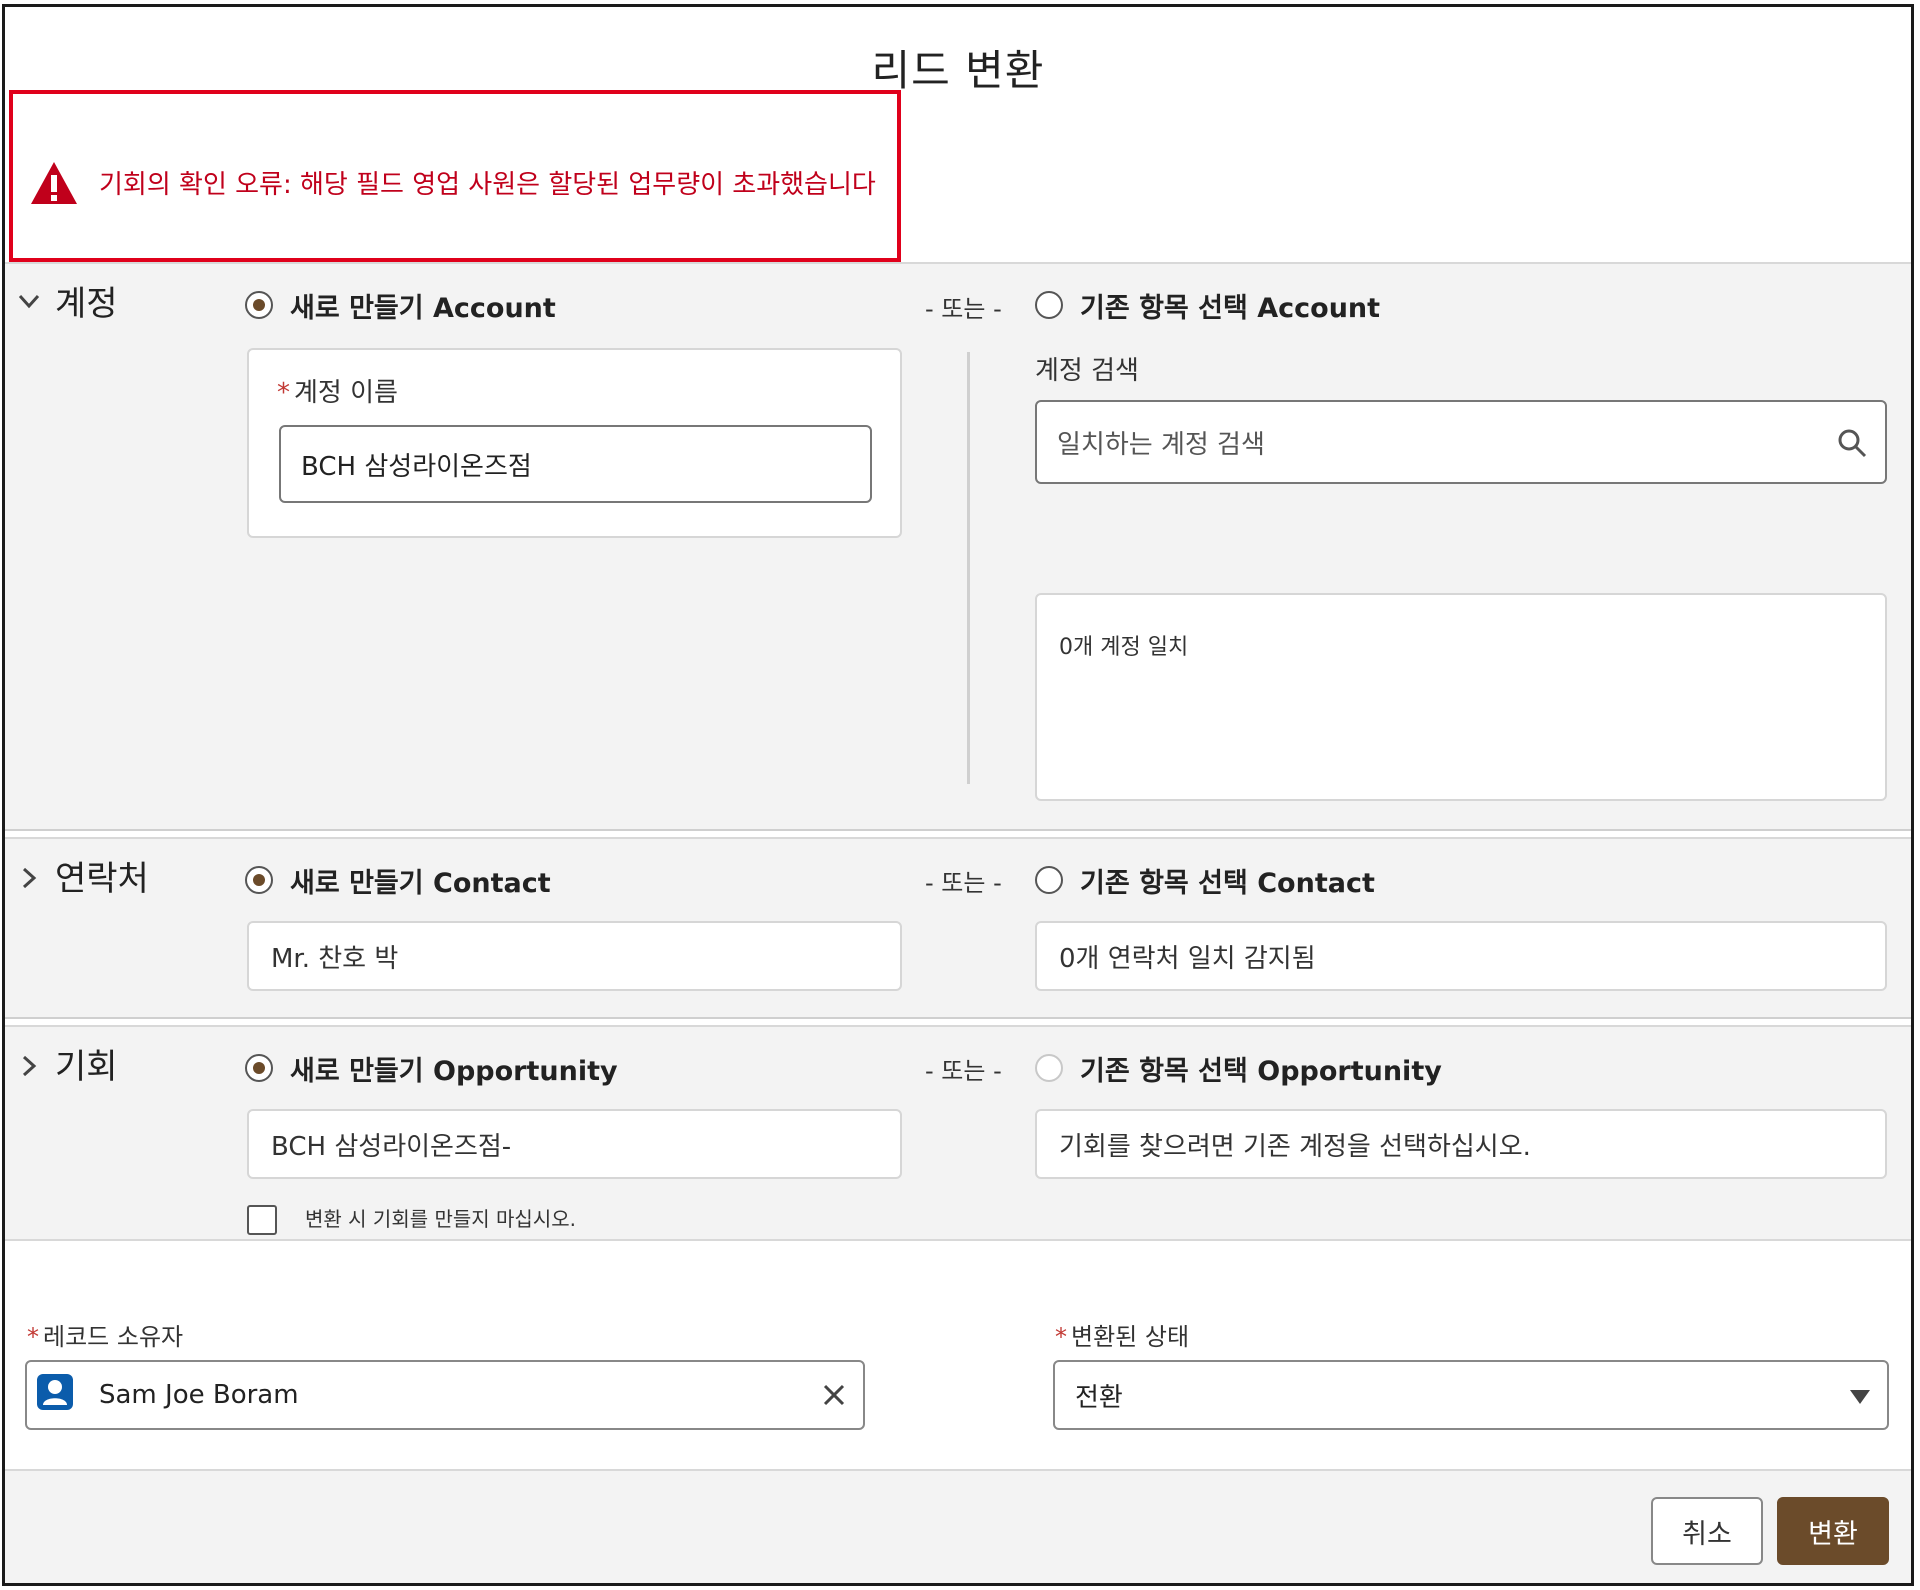 The width and height of the screenshot is (1920, 1590). I want to click on dialog-footer, so click(958, 1526).